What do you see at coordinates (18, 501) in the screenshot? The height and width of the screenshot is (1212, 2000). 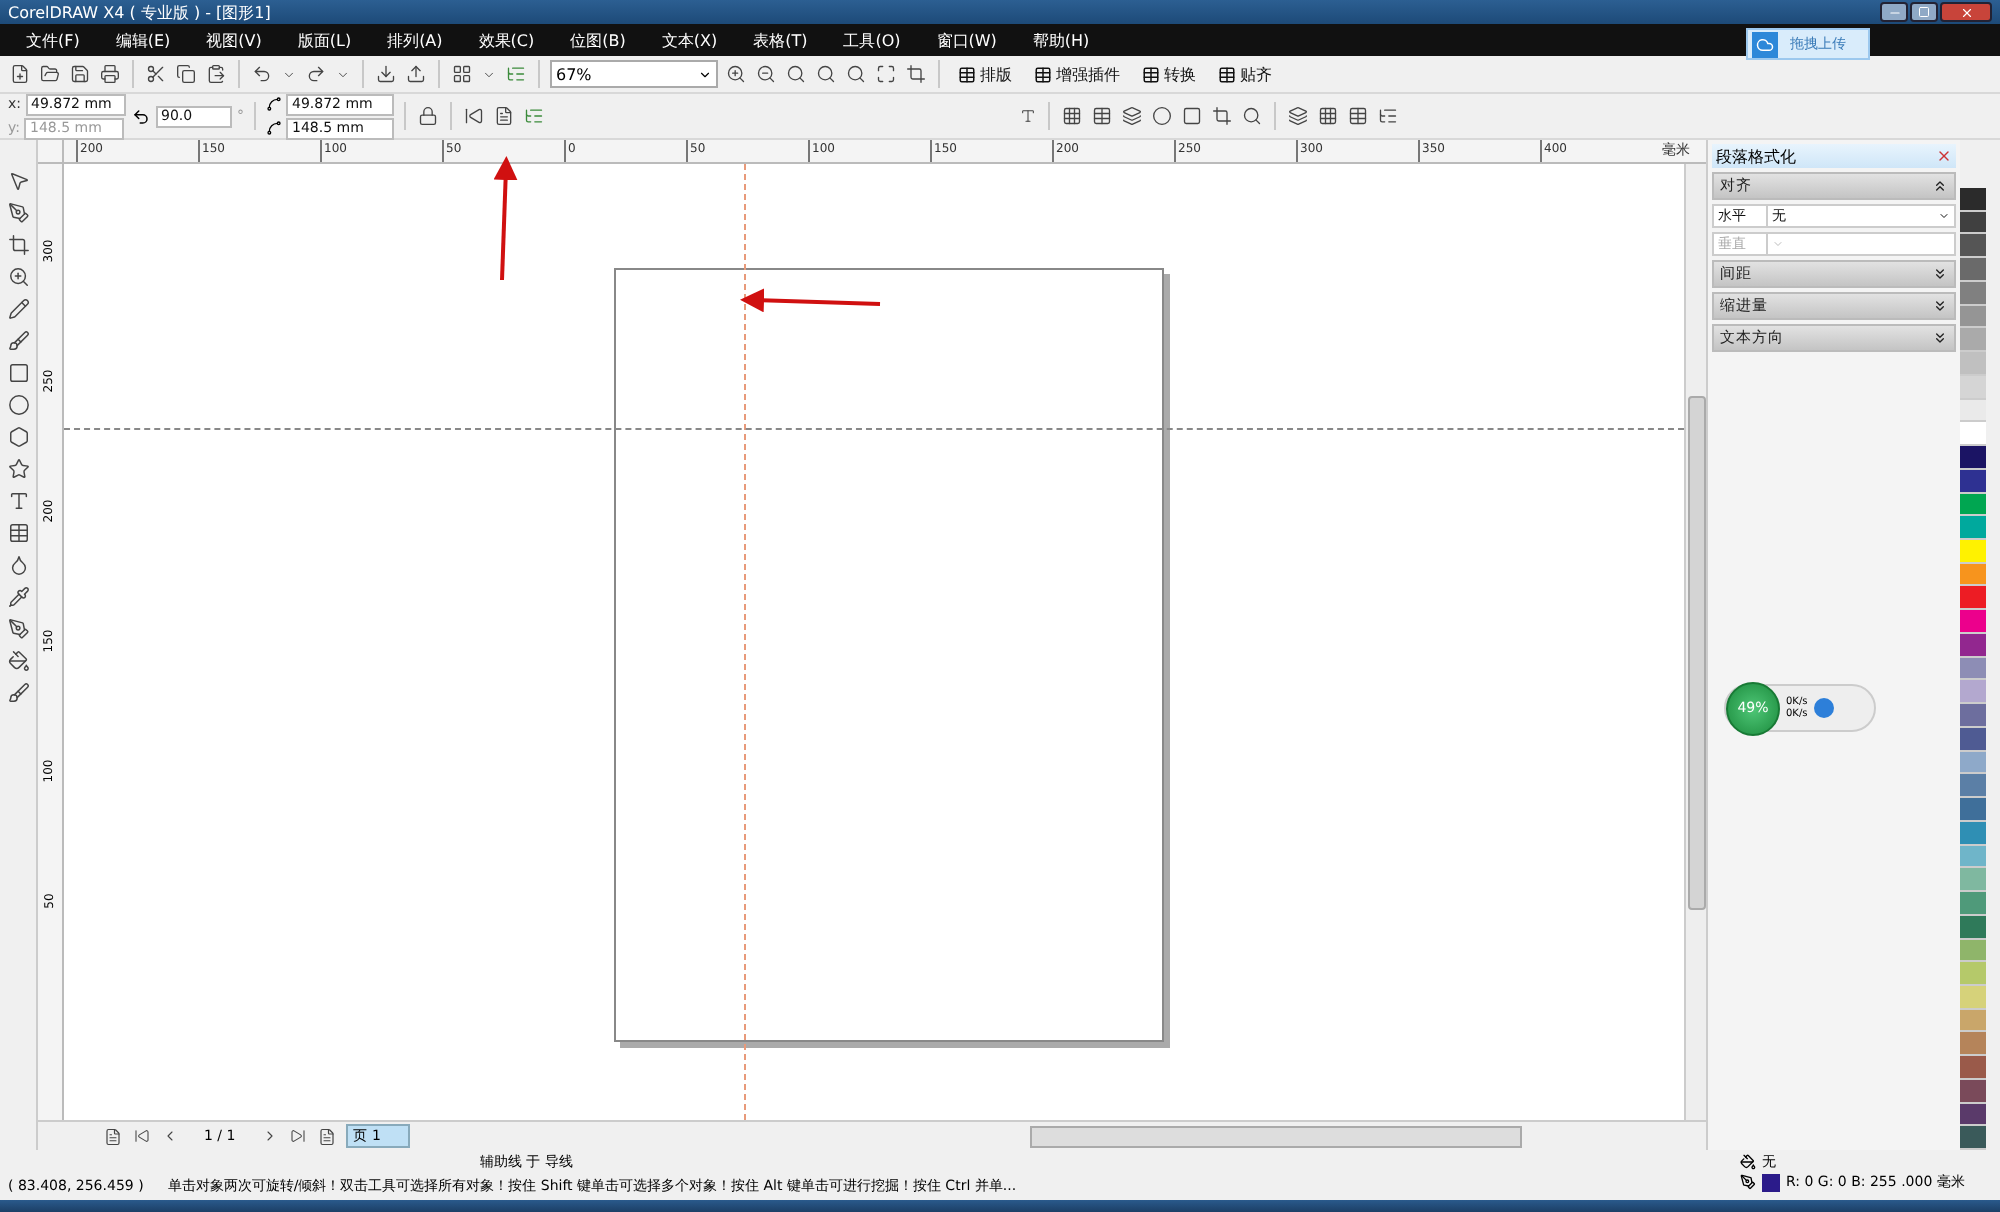 I see `text-icon` at bounding box center [18, 501].